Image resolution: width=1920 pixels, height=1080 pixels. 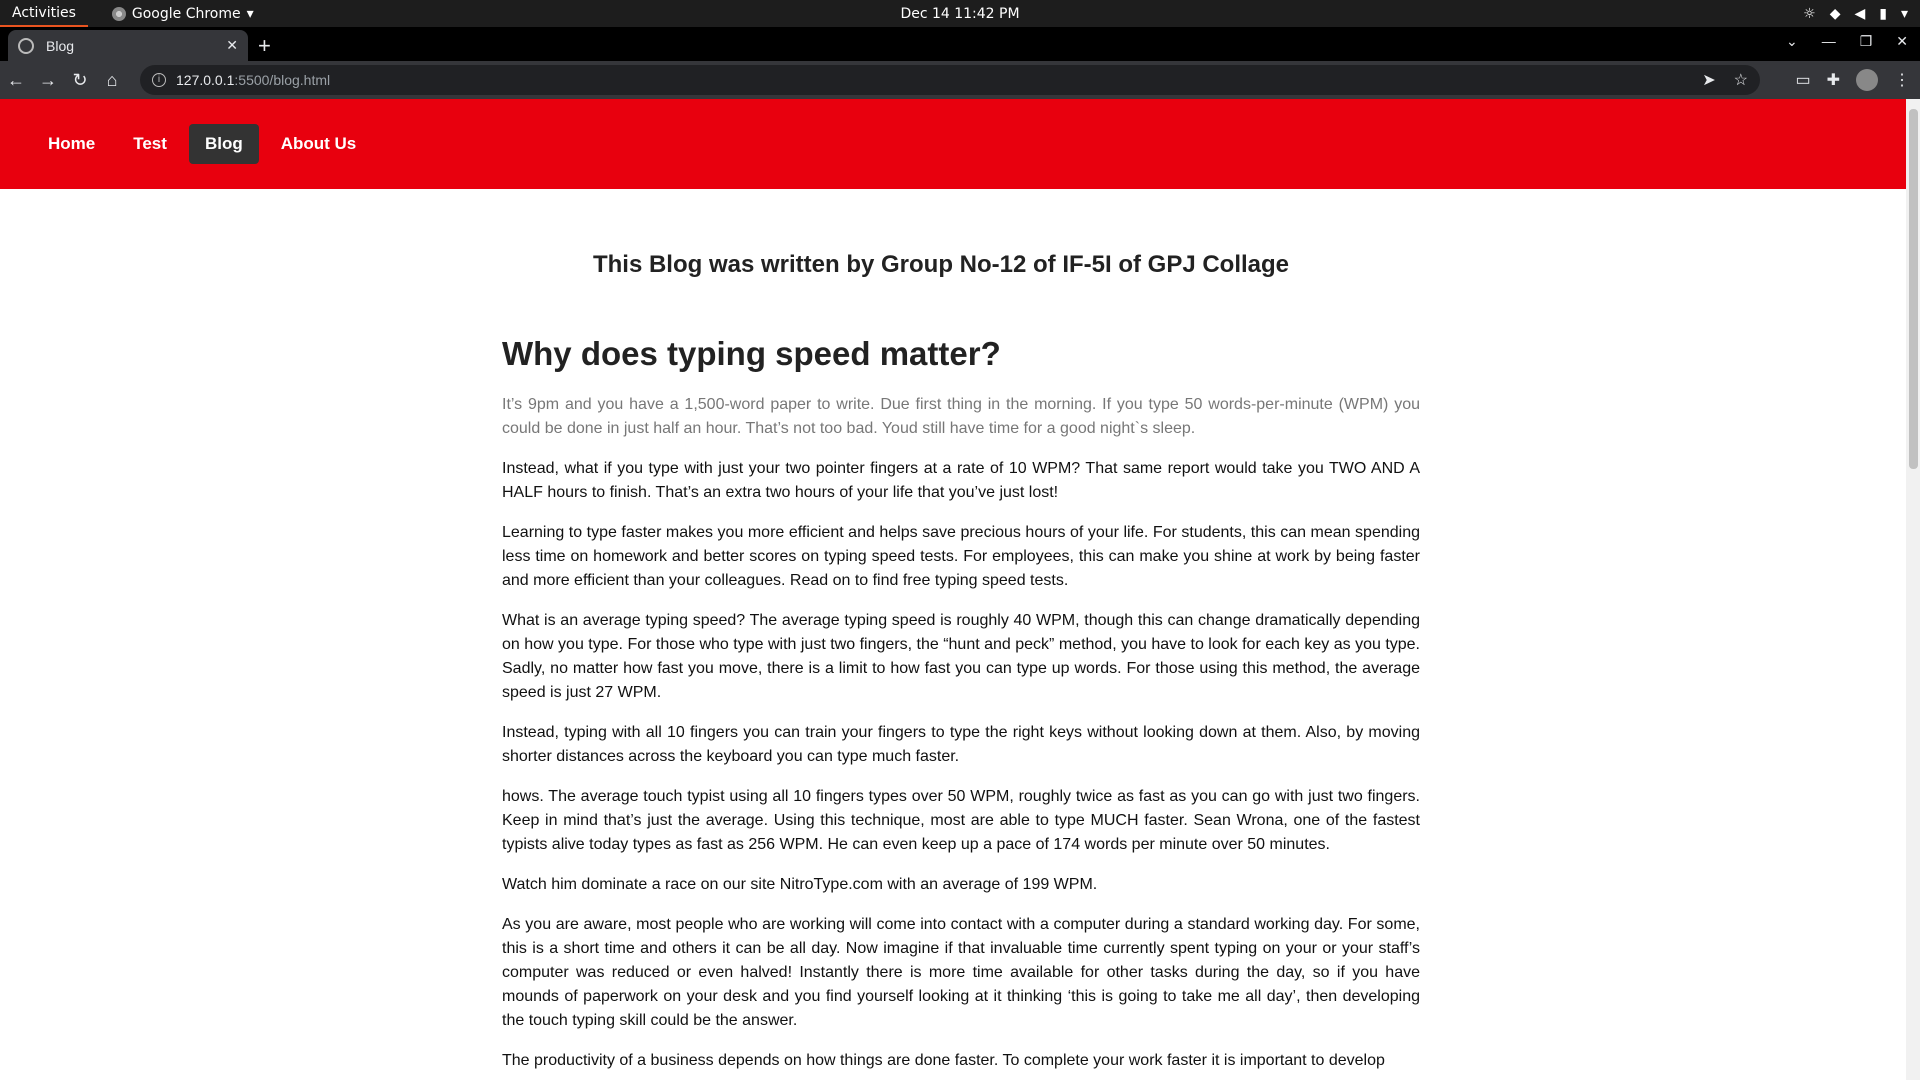 What do you see at coordinates (80, 80) in the screenshot?
I see `reload-icon: ↻` at bounding box center [80, 80].